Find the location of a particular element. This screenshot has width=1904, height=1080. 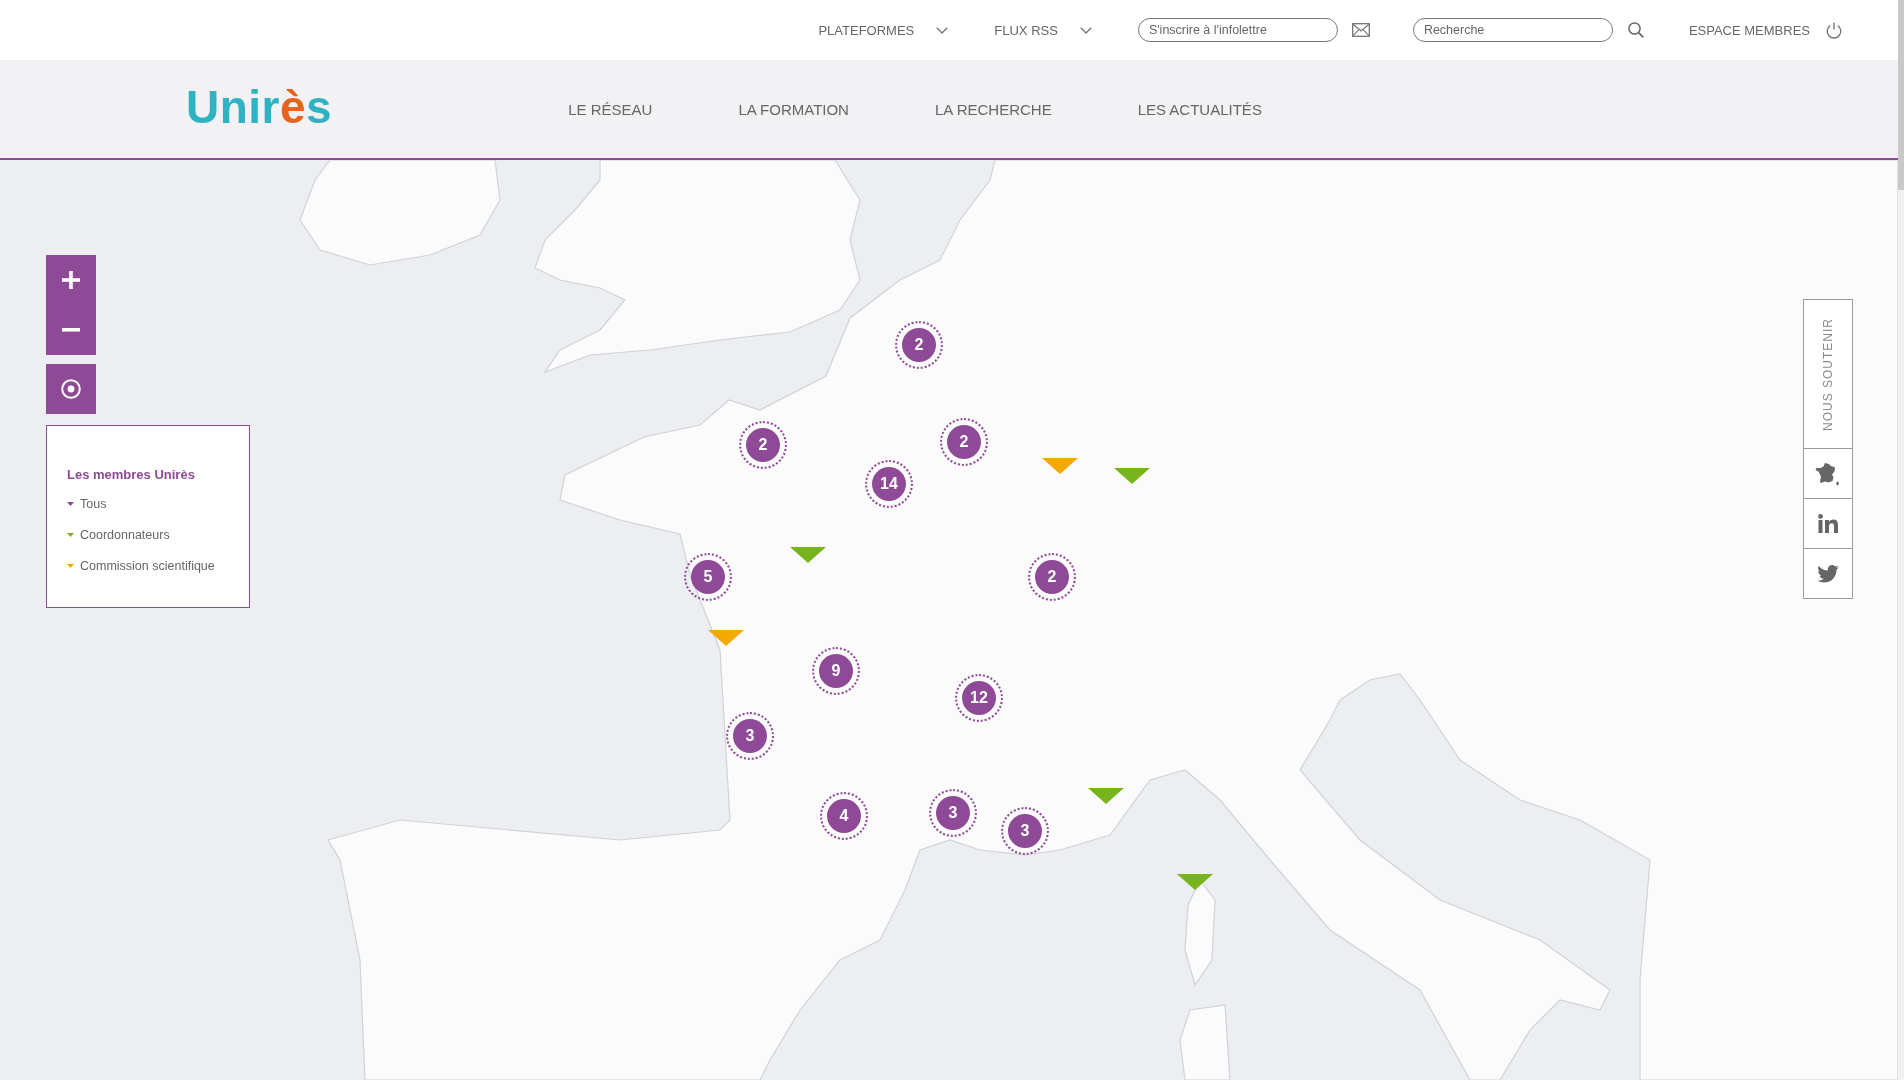

linkedin-icon is located at coordinates (1828, 523).